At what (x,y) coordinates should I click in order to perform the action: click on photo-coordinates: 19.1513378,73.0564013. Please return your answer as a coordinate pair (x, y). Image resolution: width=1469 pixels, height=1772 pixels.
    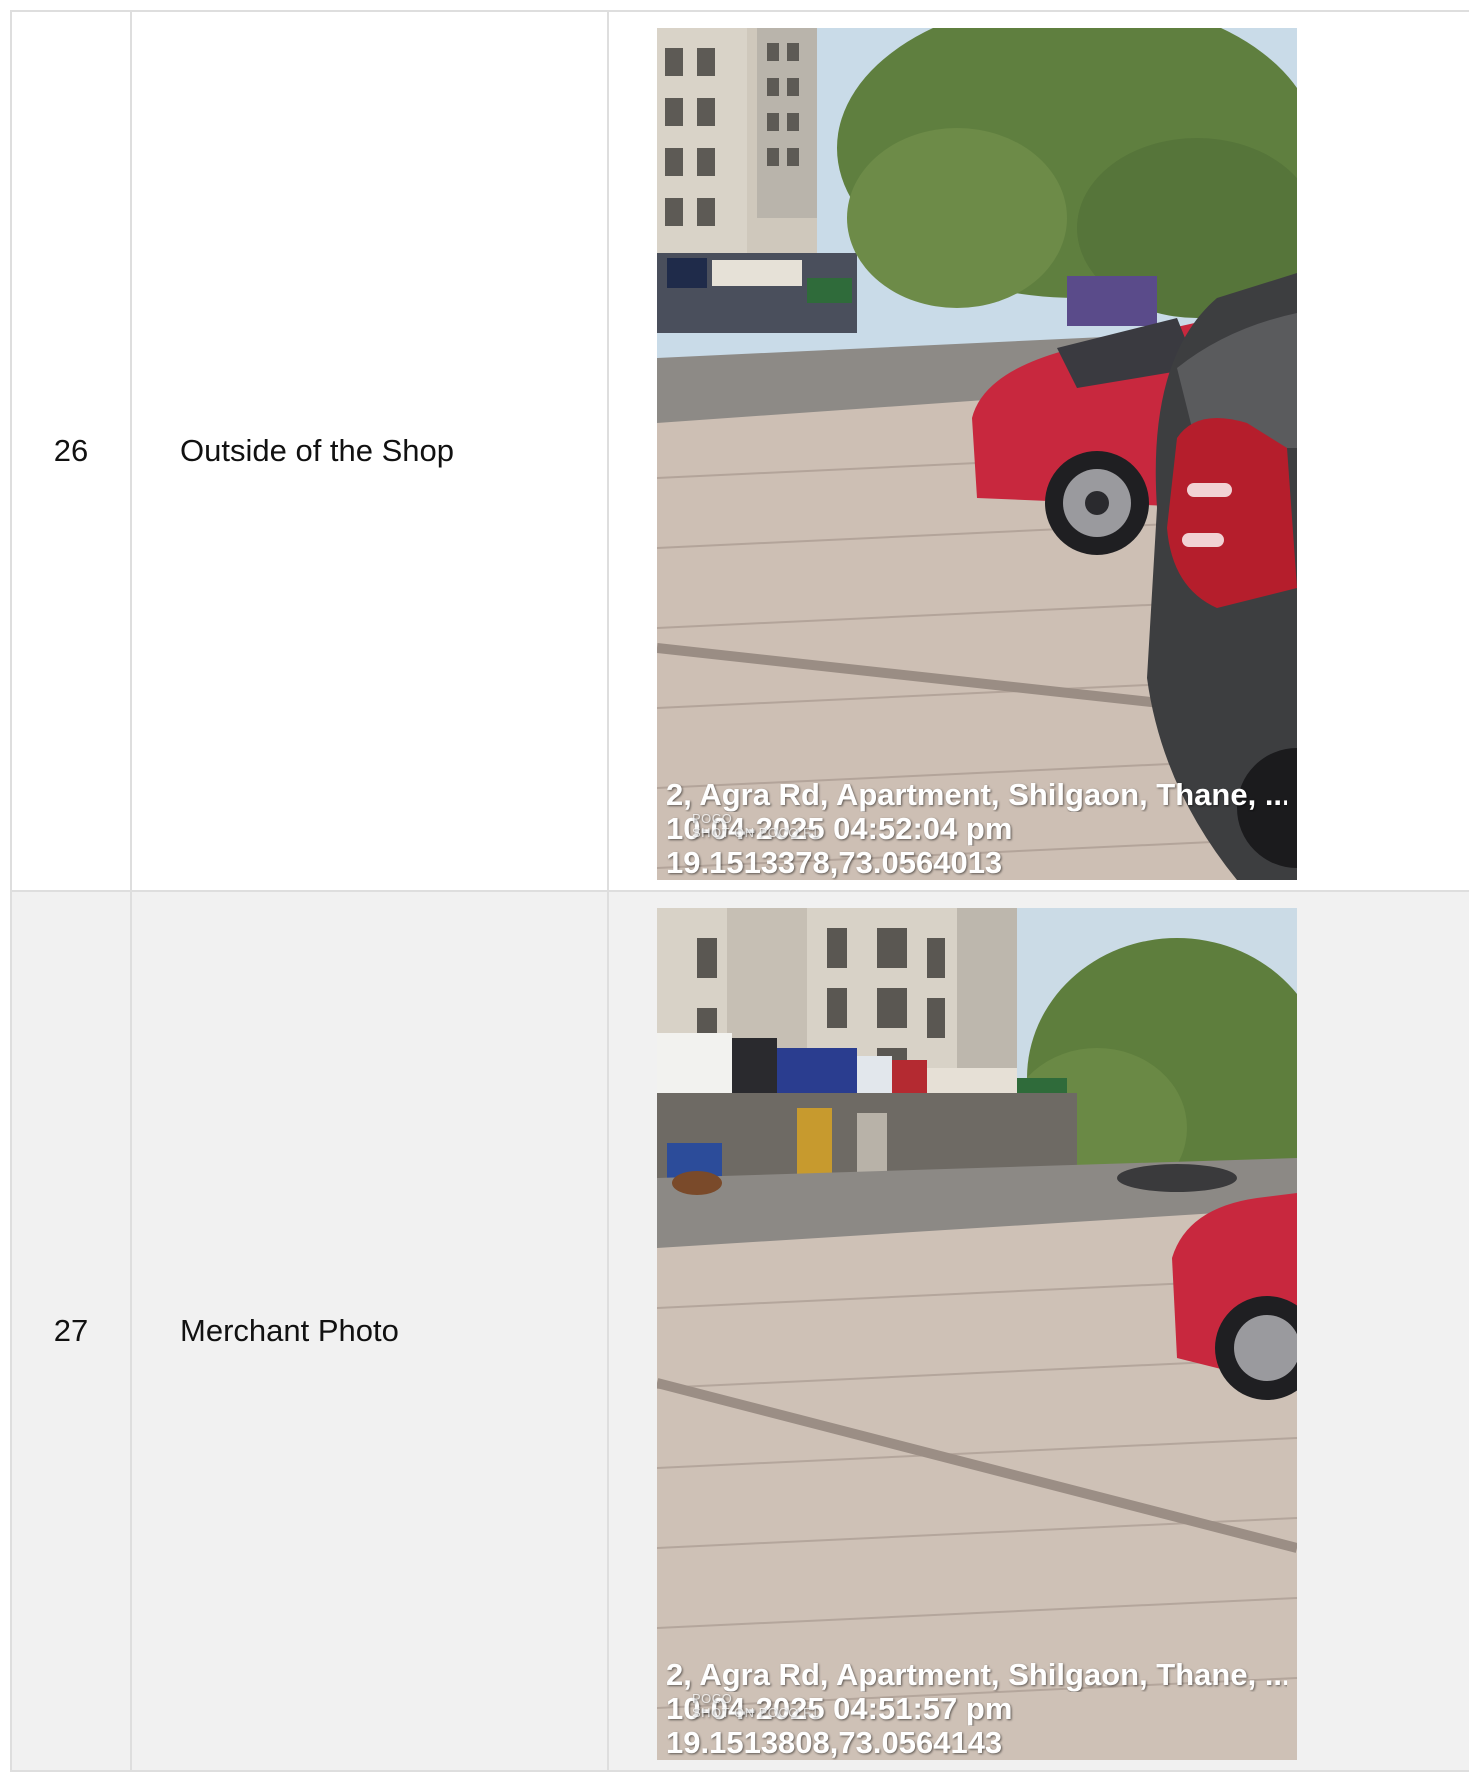
    Looking at the image, I should click on (834, 863).